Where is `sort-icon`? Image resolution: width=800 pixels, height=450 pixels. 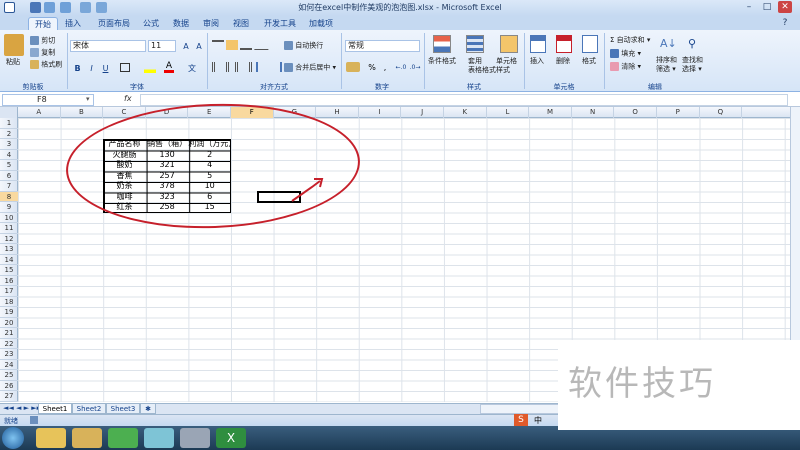
sort-icon is located at coordinates (85, 7).